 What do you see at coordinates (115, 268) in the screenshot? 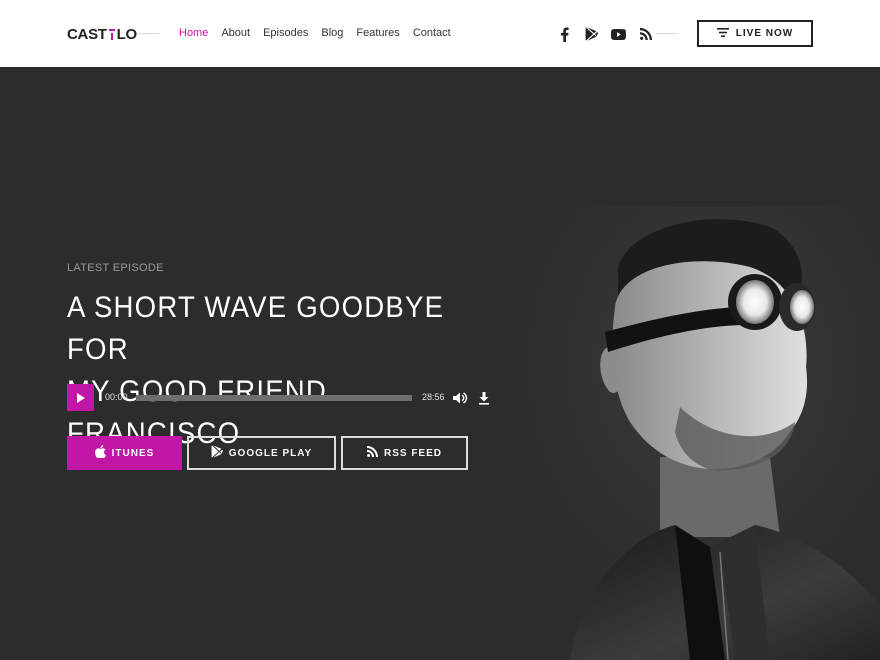
I see `latest-episode-label: LATEST EPISODE` at bounding box center [115, 268].